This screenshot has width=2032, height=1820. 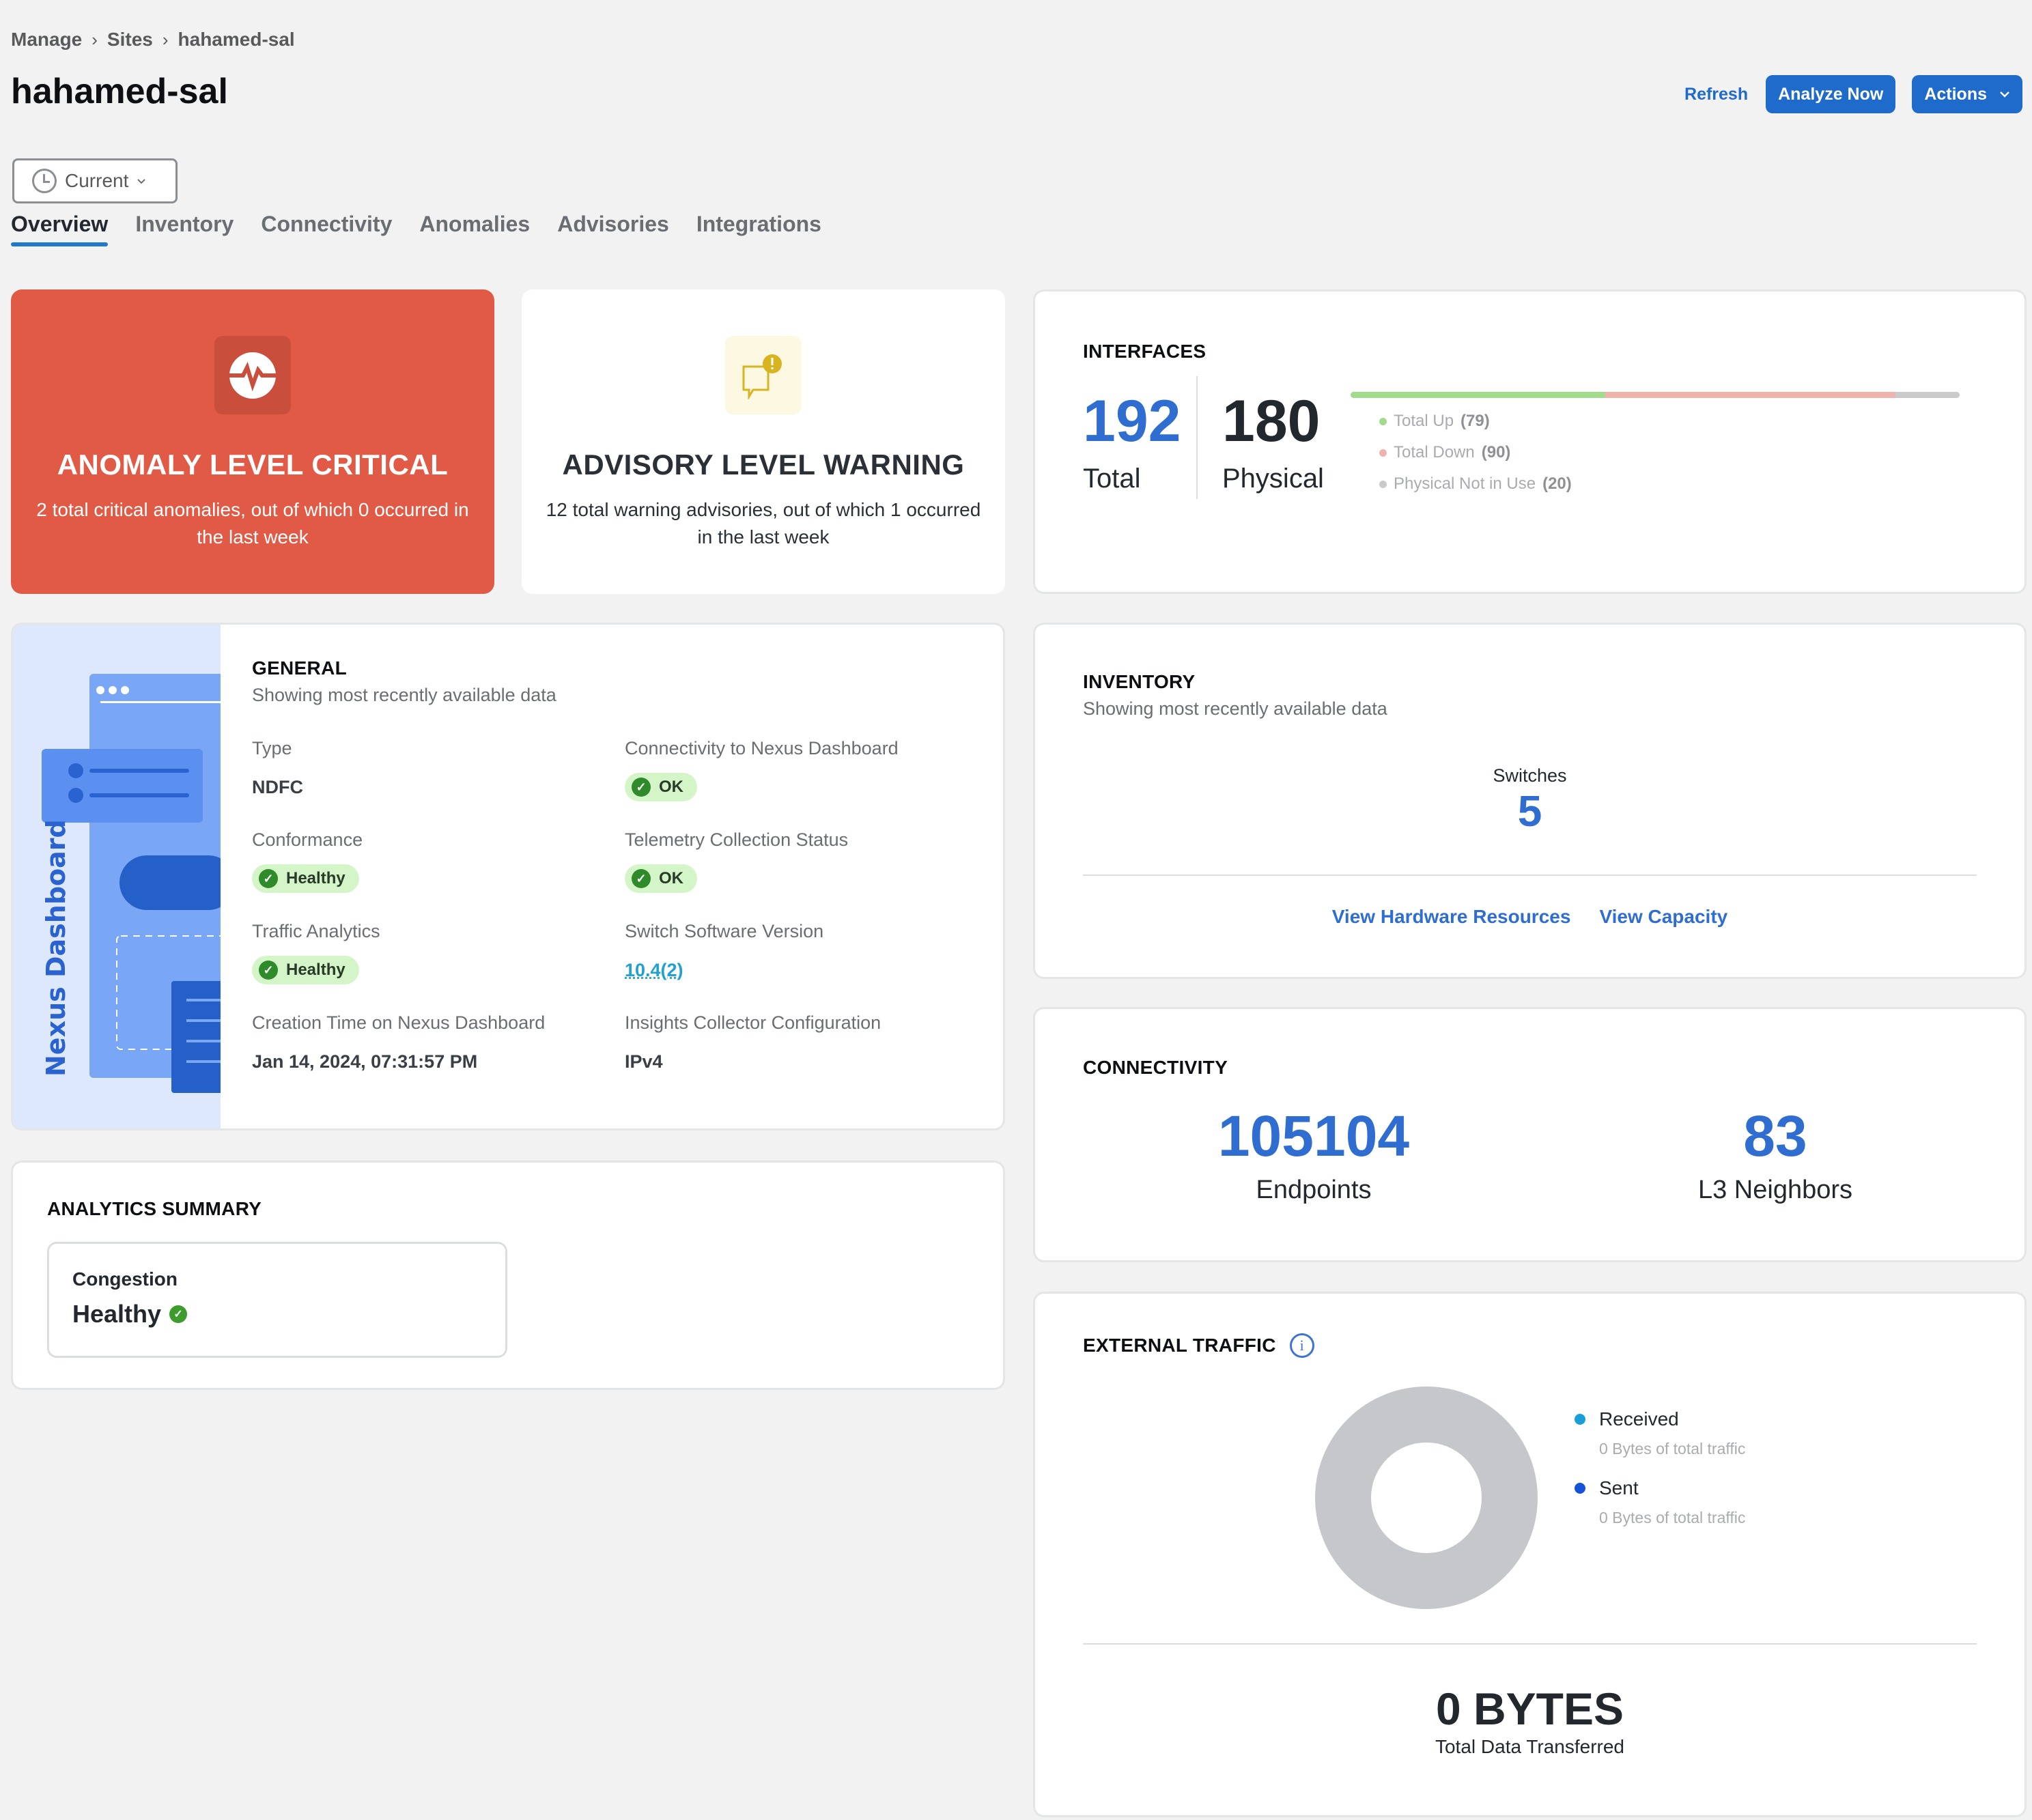 I want to click on field-value: Jan 14, 2024, 07:31:57 PM, so click(x=365, y=1061).